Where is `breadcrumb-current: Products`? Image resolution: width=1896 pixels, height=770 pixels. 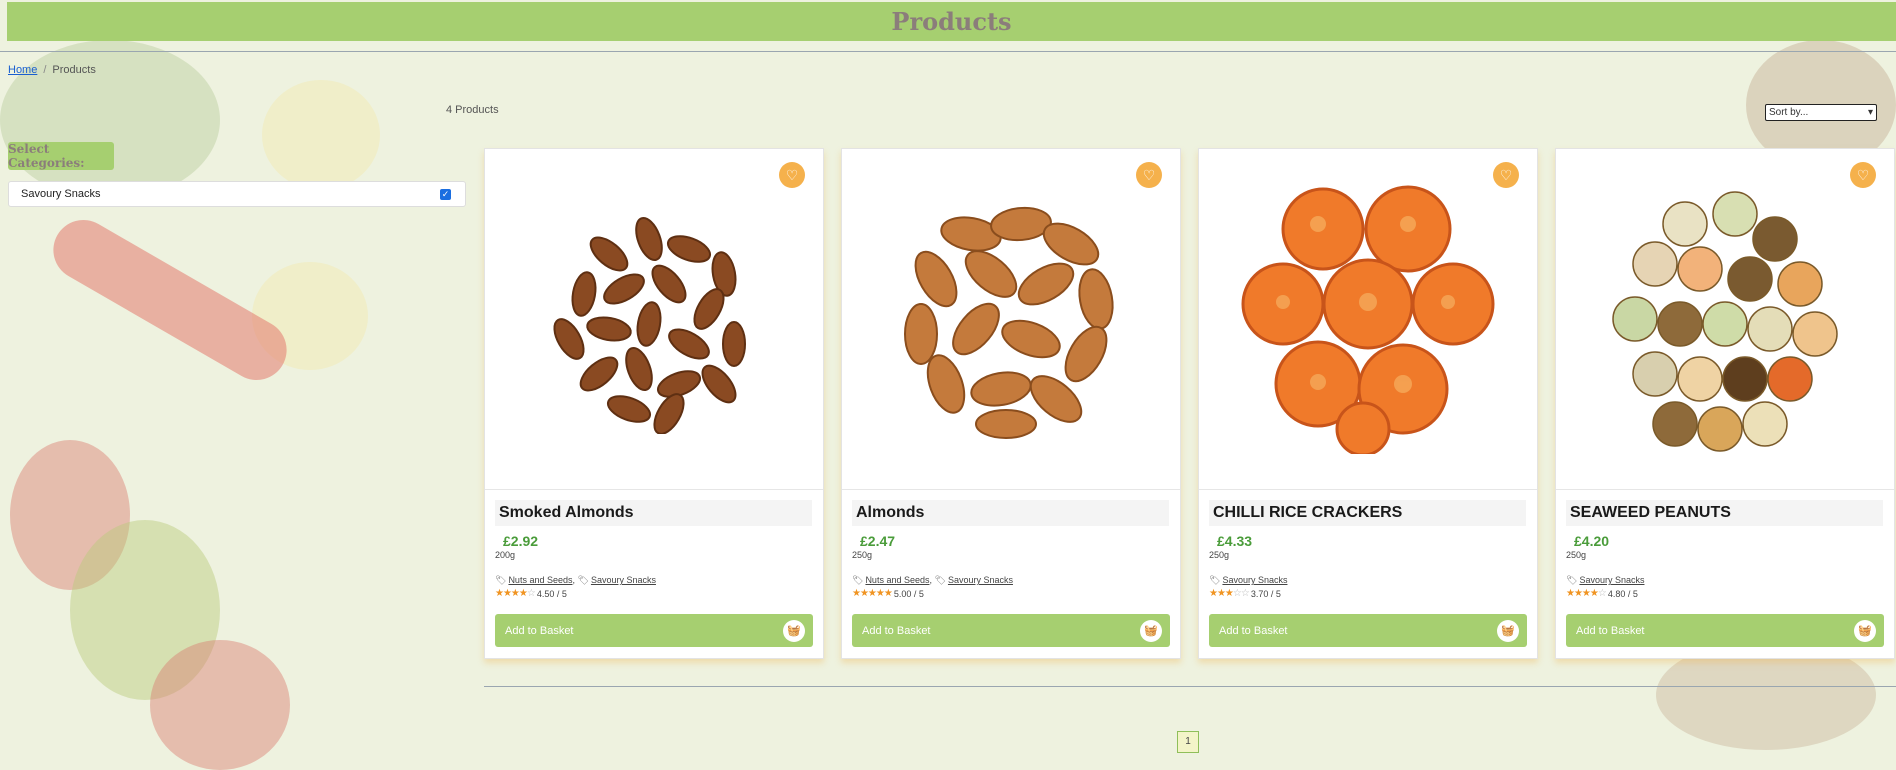
breadcrumb-current: Products is located at coordinates (74, 70).